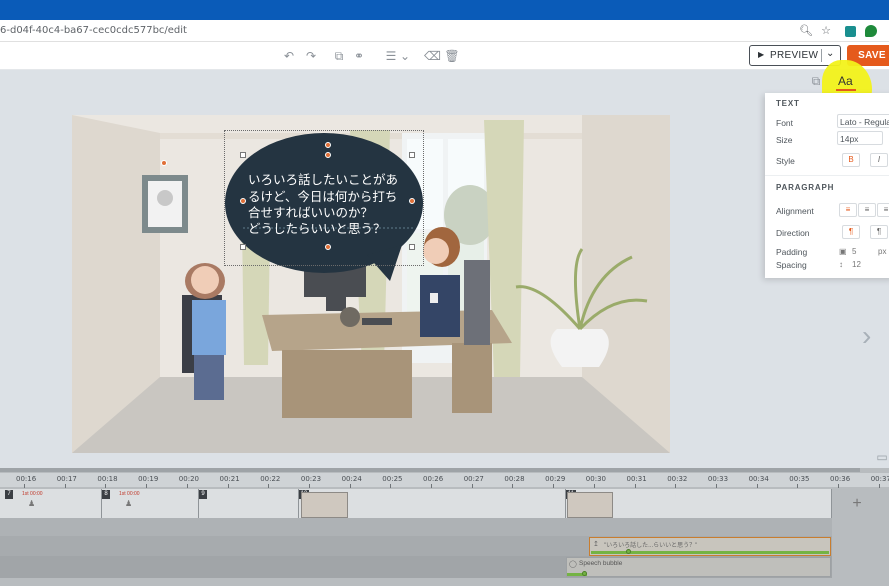 Image resolution: width=889 pixels, height=586 pixels. I want to click on section-title-paragraph: PARAGRAPH, so click(805, 187).